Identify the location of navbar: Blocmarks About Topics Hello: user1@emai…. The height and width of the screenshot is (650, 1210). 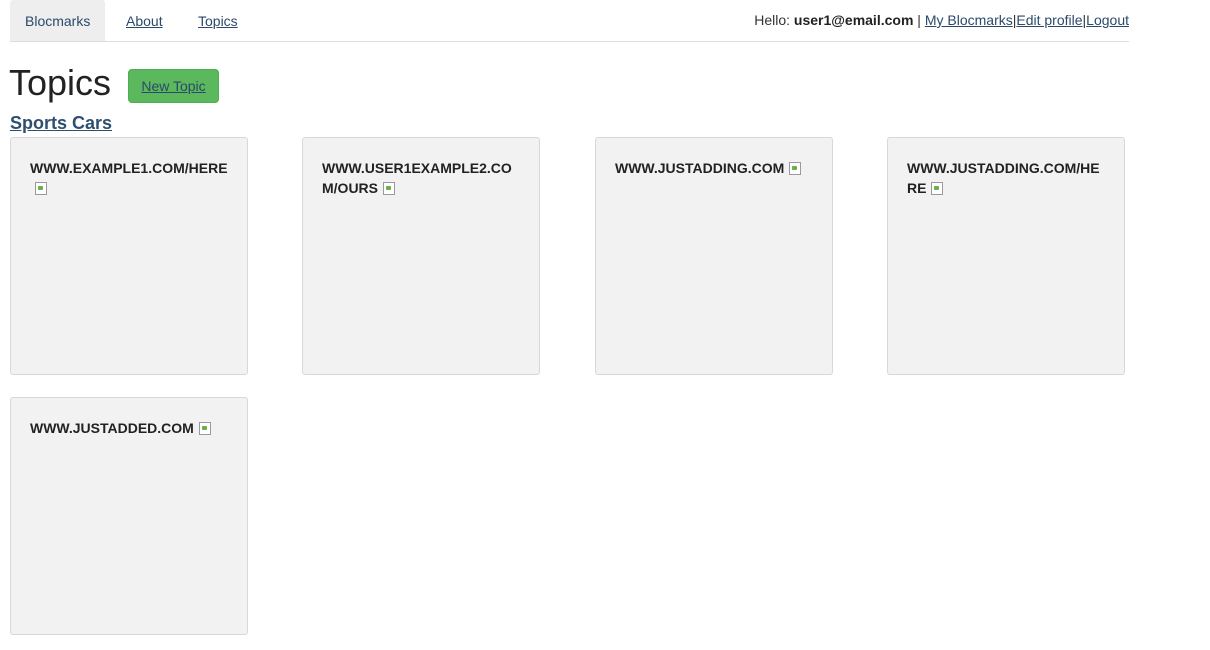
(569, 21).